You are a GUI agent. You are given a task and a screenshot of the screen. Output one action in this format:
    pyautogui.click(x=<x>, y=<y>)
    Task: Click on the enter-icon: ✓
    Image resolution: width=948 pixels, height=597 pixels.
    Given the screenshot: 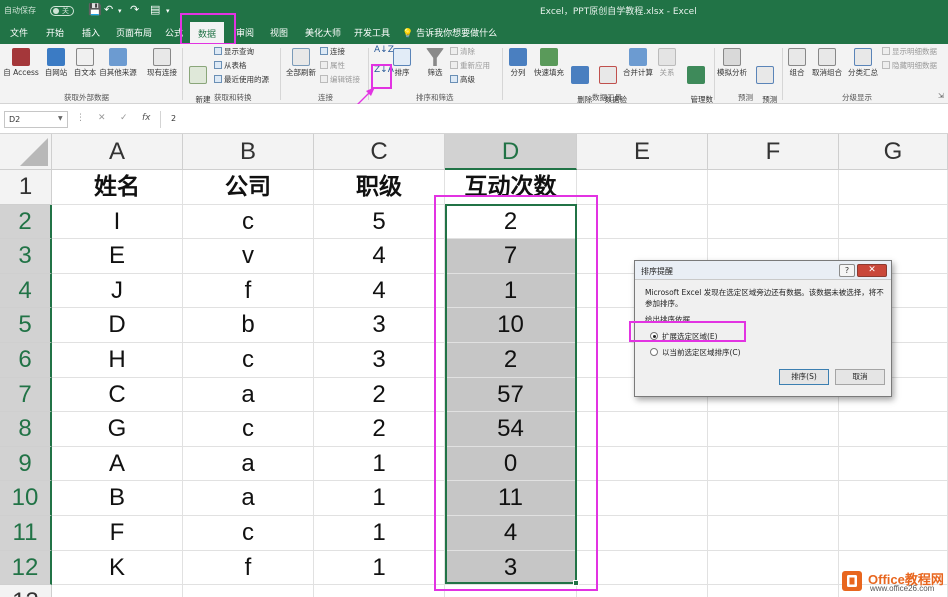 What is the action you would take?
    pyautogui.click(x=124, y=118)
    